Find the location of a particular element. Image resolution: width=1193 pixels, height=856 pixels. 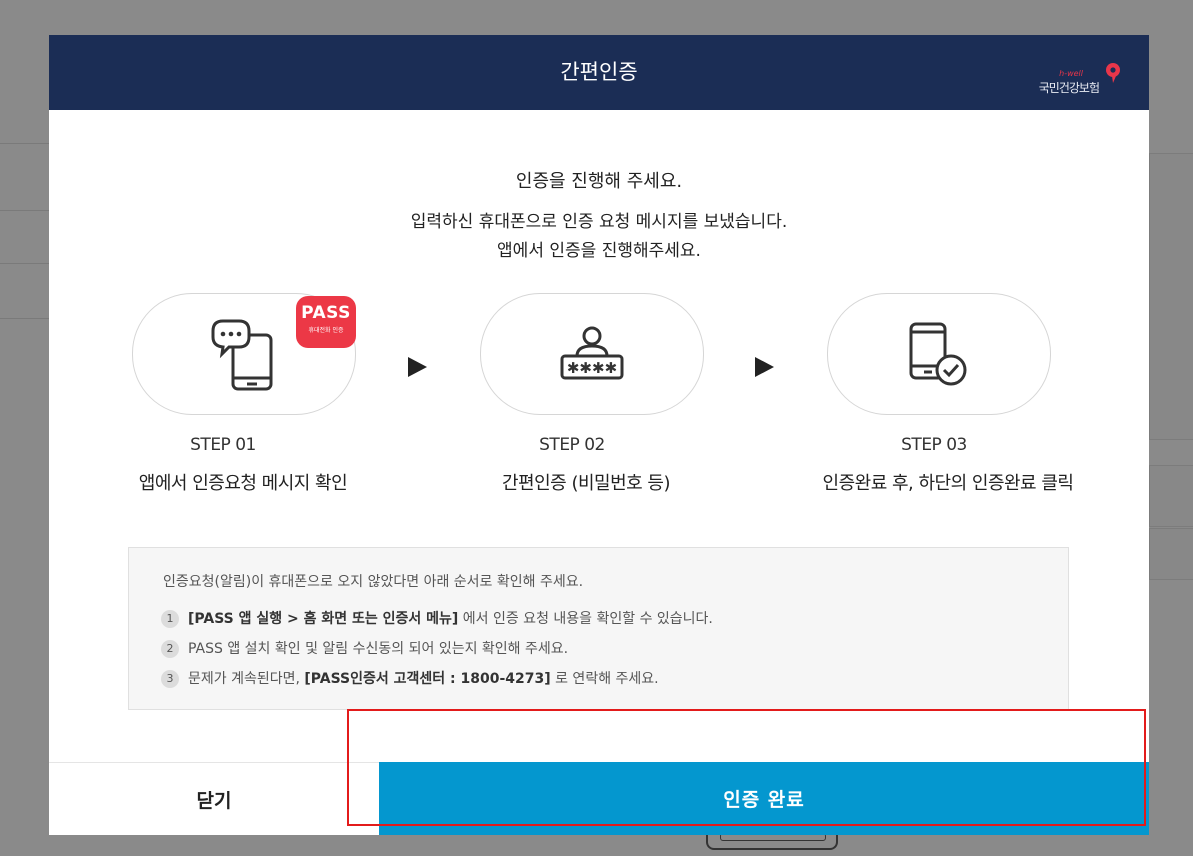

notice-item-bold: [PASS인증서 고객센터 : 1800-4273] is located at coordinates (427, 679).